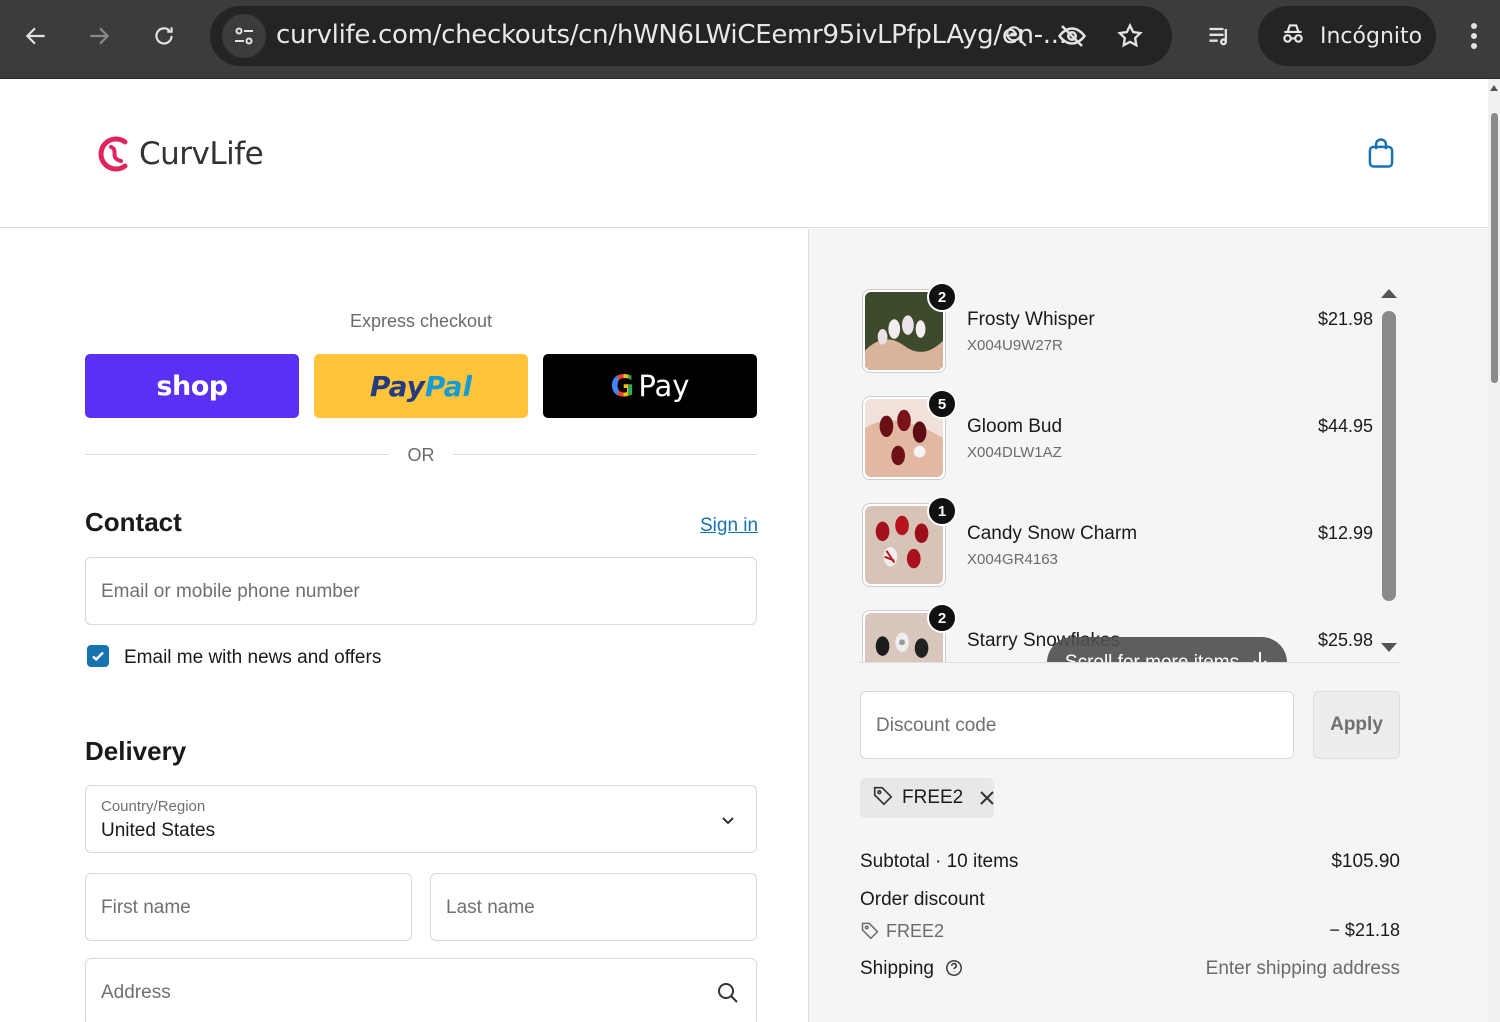  Describe the element at coordinates (1130, 36) in the screenshot. I see `bookmark-star-icon` at that location.